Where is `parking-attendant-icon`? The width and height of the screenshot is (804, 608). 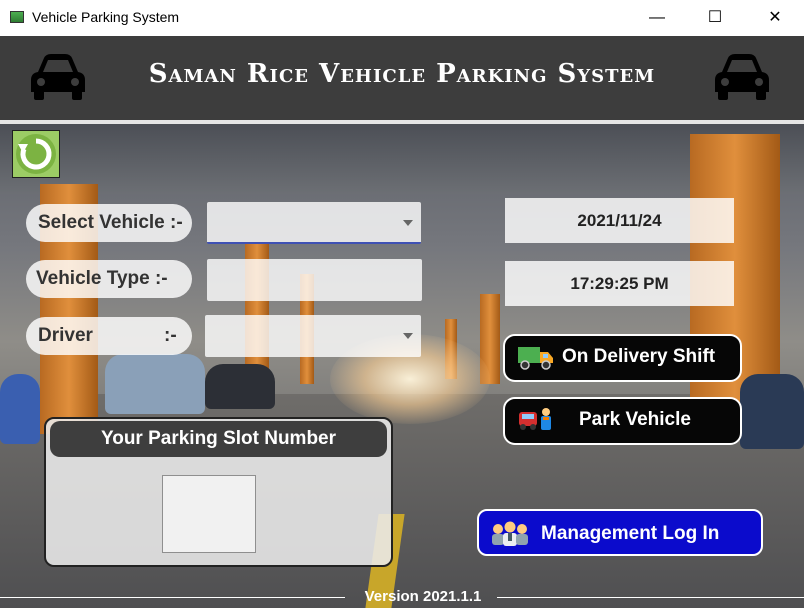 parking-attendant-icon is located at coordinates (535, 419).